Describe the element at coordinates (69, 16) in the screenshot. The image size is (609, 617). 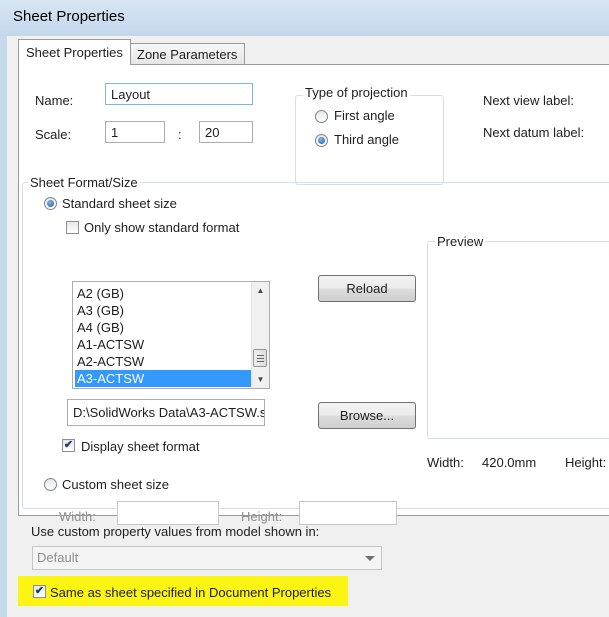
I see `window-title: Sheet Properties` at that location.